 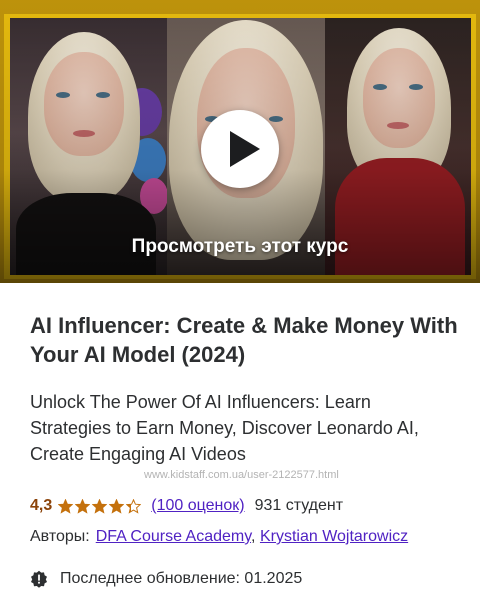 What do you see at coordinates (181, 578) in the screenshot?
I see `last-update-text: Последнее обновление: 01.2025` at bounding box center [181, 578].